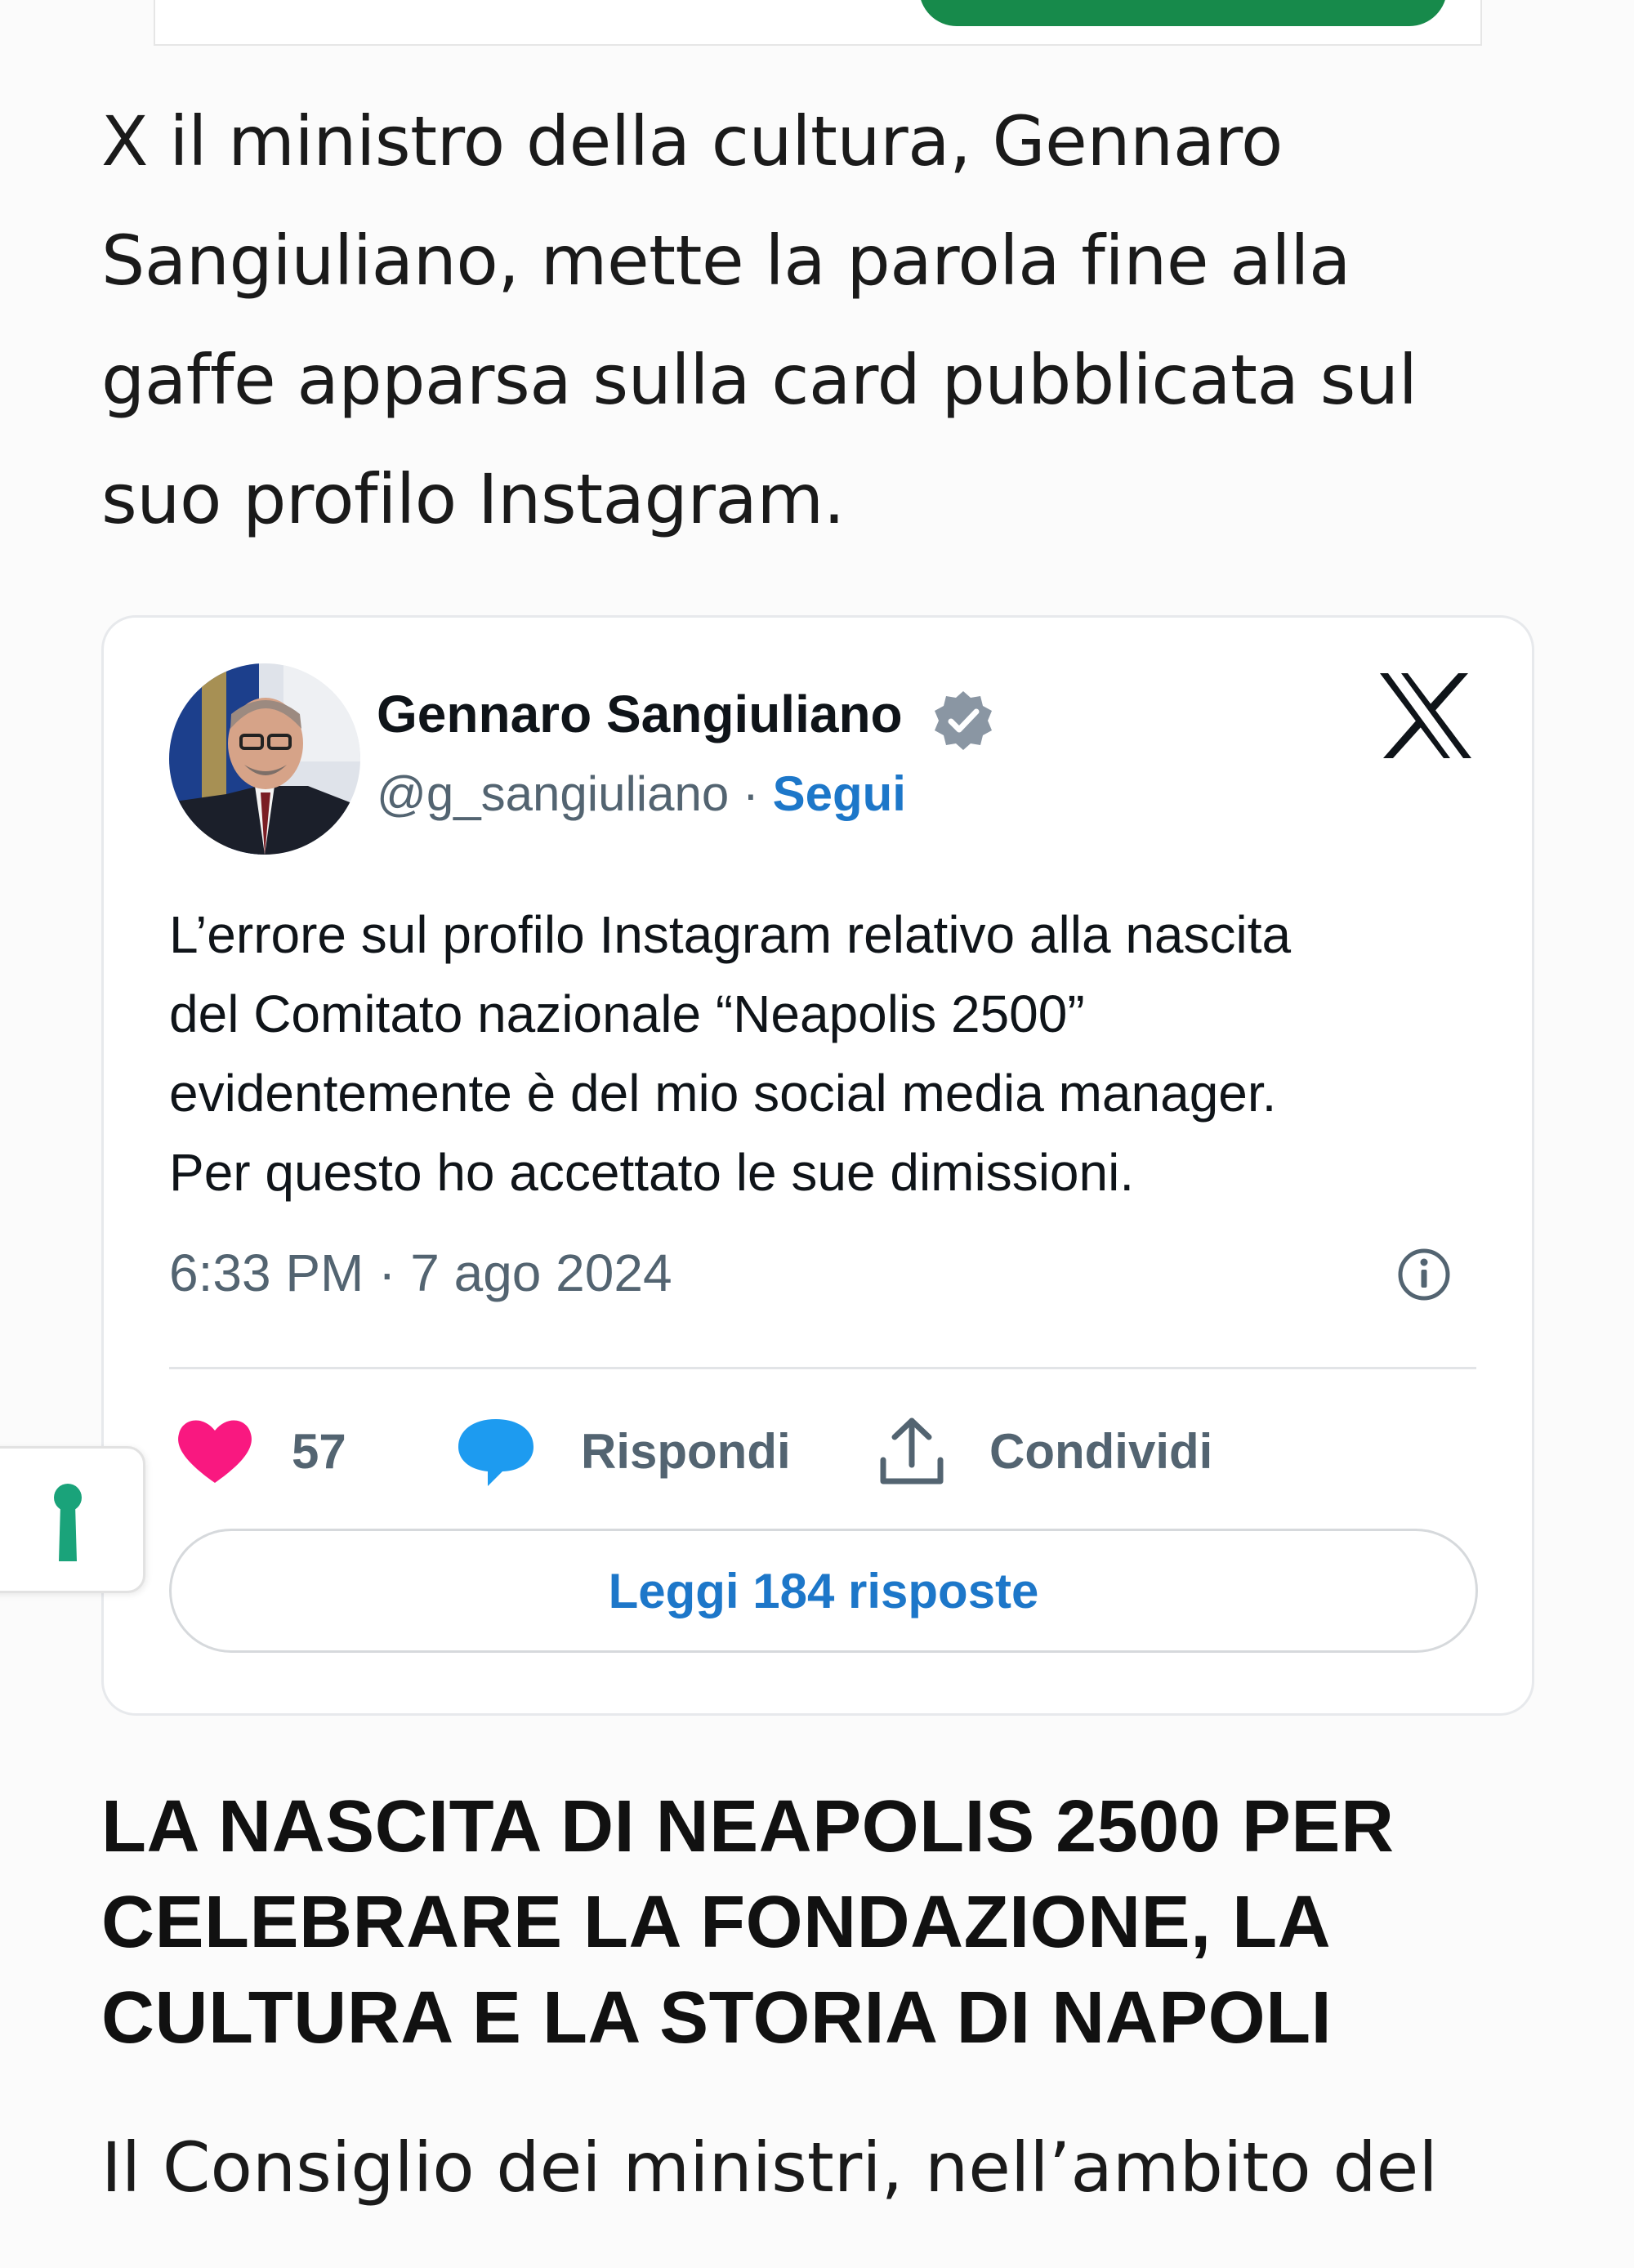  What do you see at coordinates (1183, 13) in the screenshot?
I see `green-action-button` at bounding box center [1183, 13].